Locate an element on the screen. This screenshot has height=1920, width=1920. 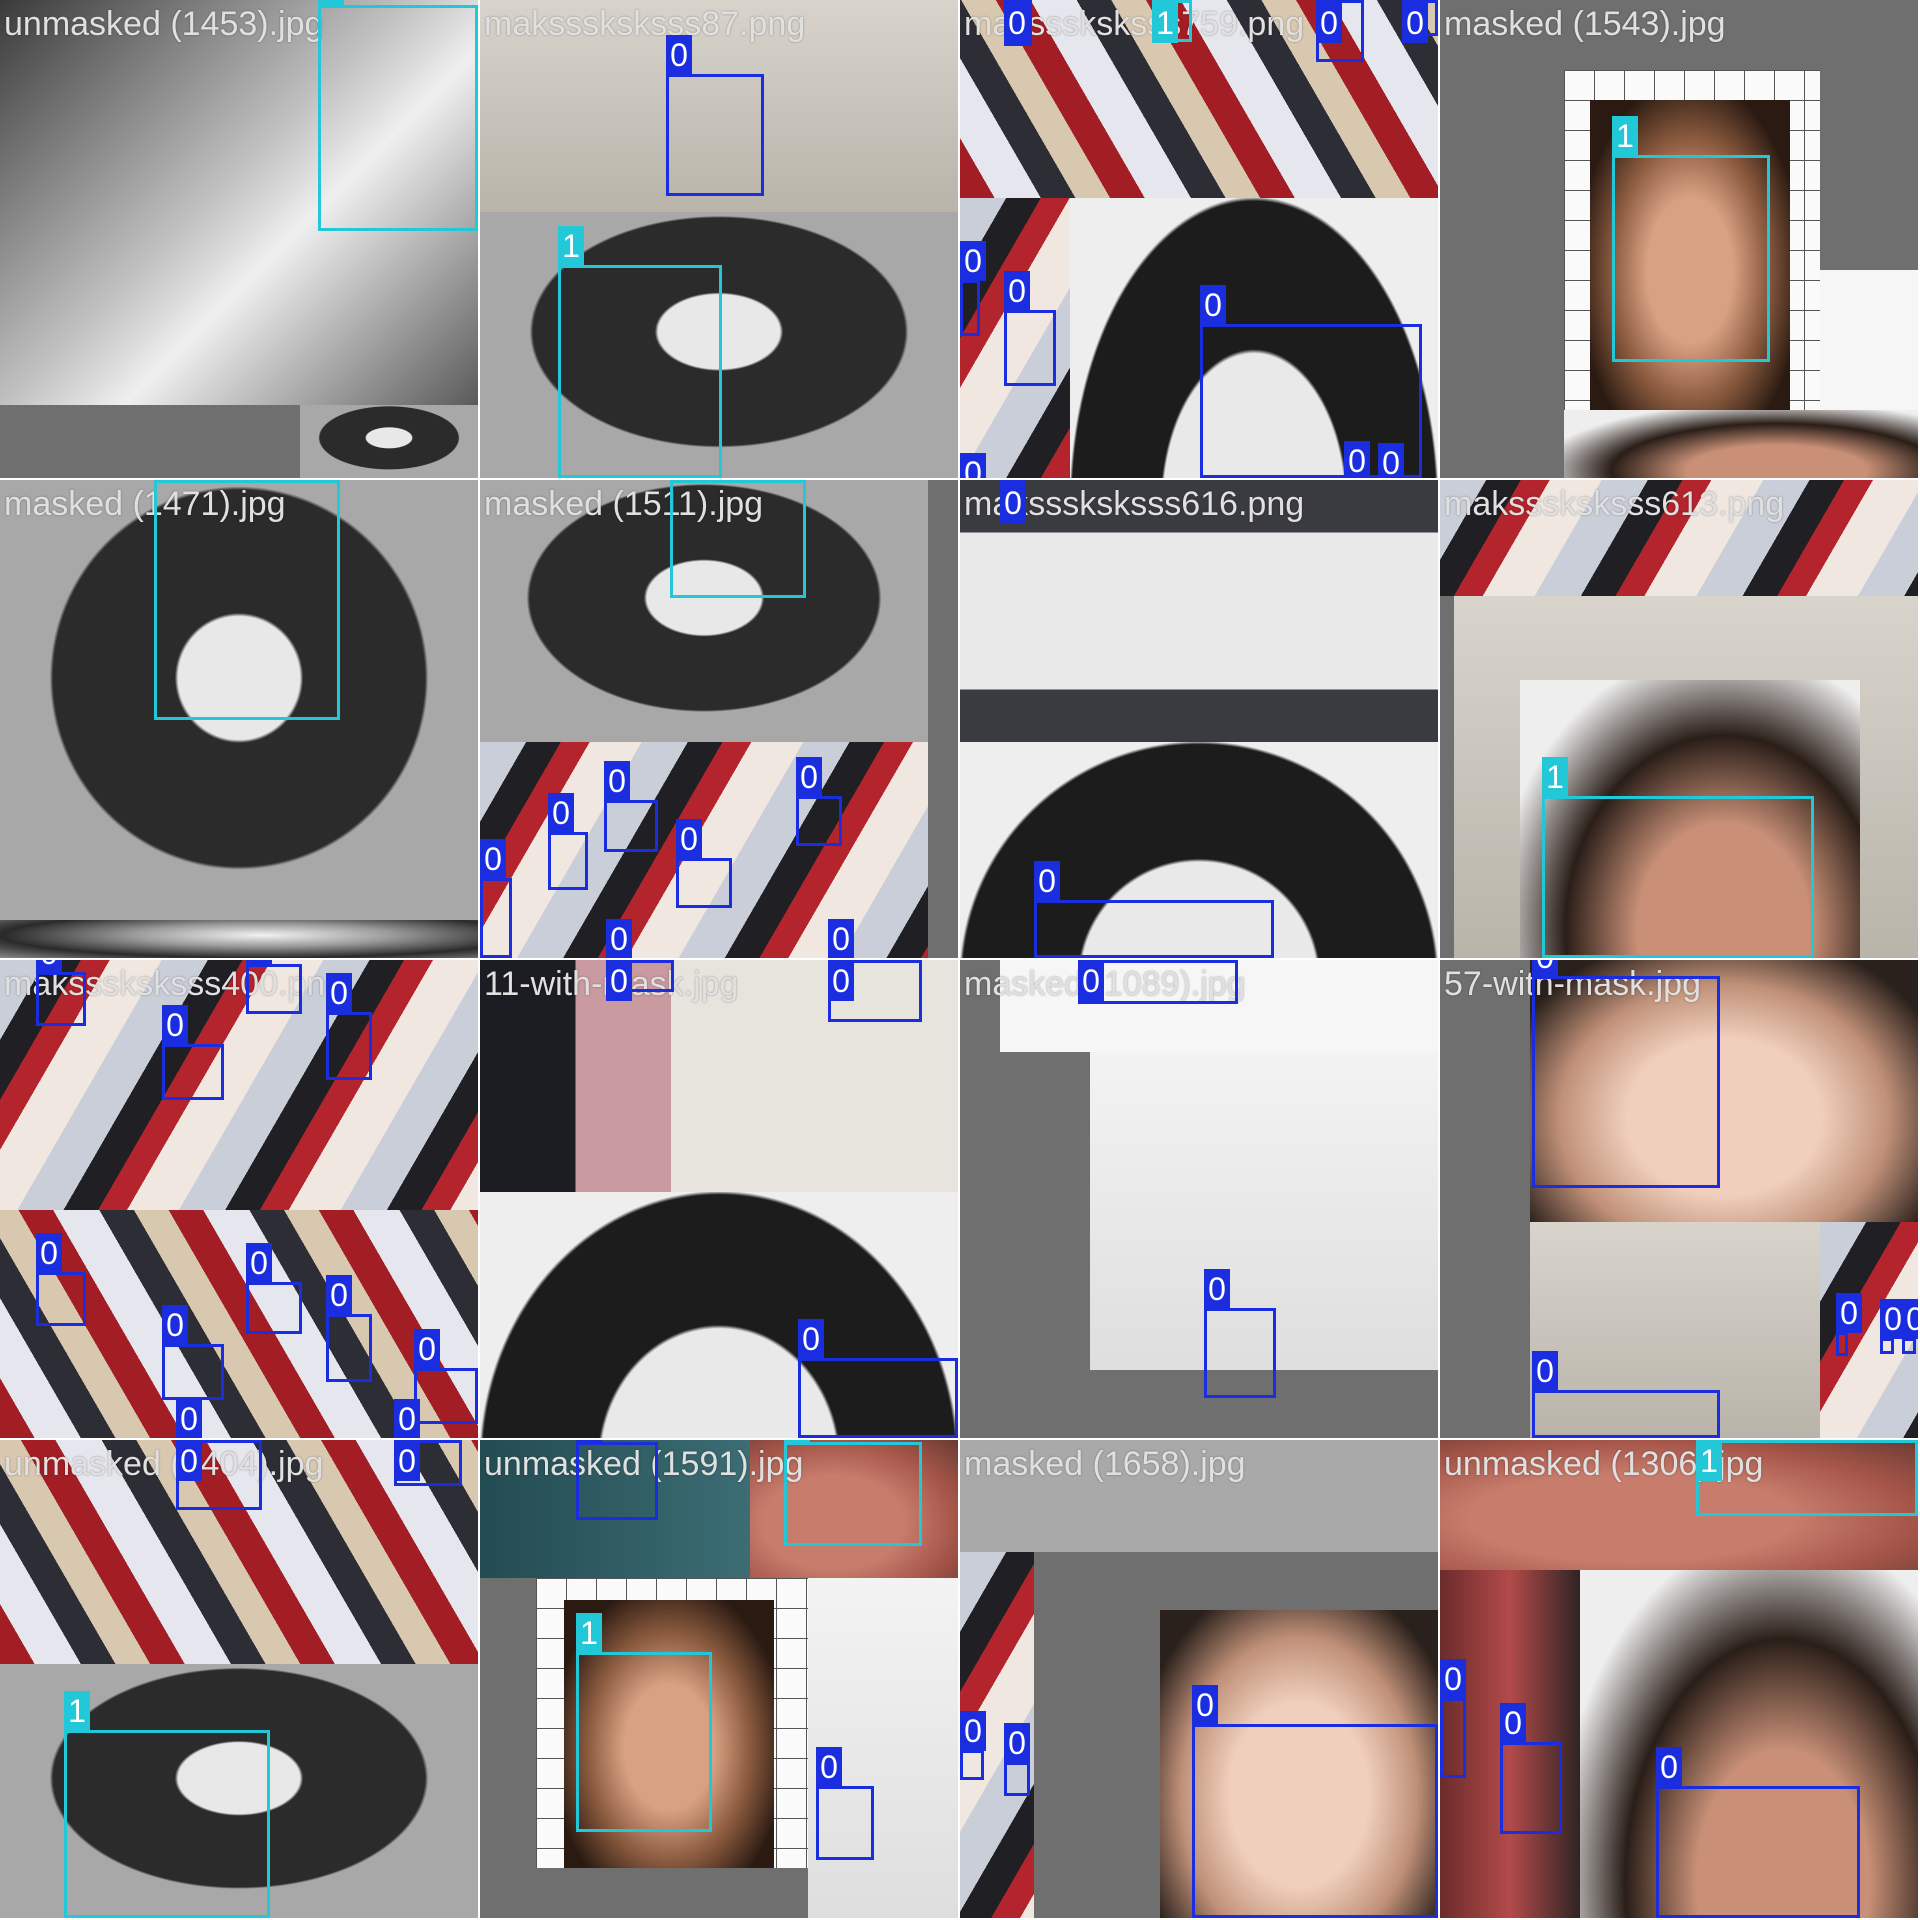
mosaic-tile: masked (1471).jpg 1 is located at coordinates (239, 719).